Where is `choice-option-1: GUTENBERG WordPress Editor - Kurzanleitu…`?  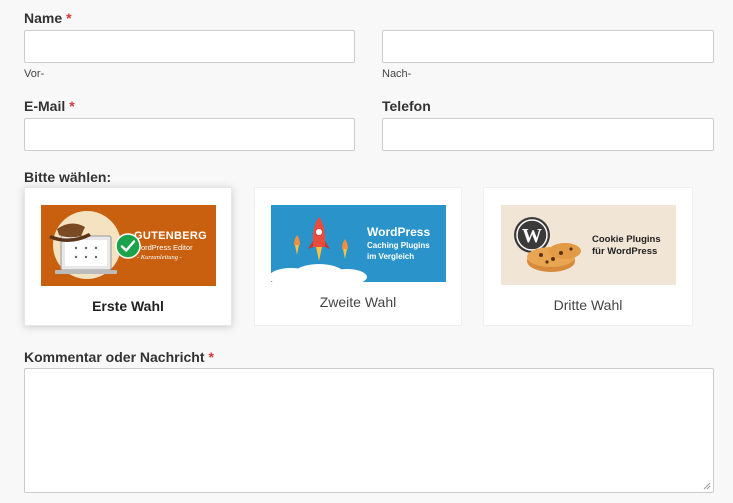 choice-option-1: GUTENBERG WordPress Editor - Kurzanleitu… is located at coordinates (128, 256).